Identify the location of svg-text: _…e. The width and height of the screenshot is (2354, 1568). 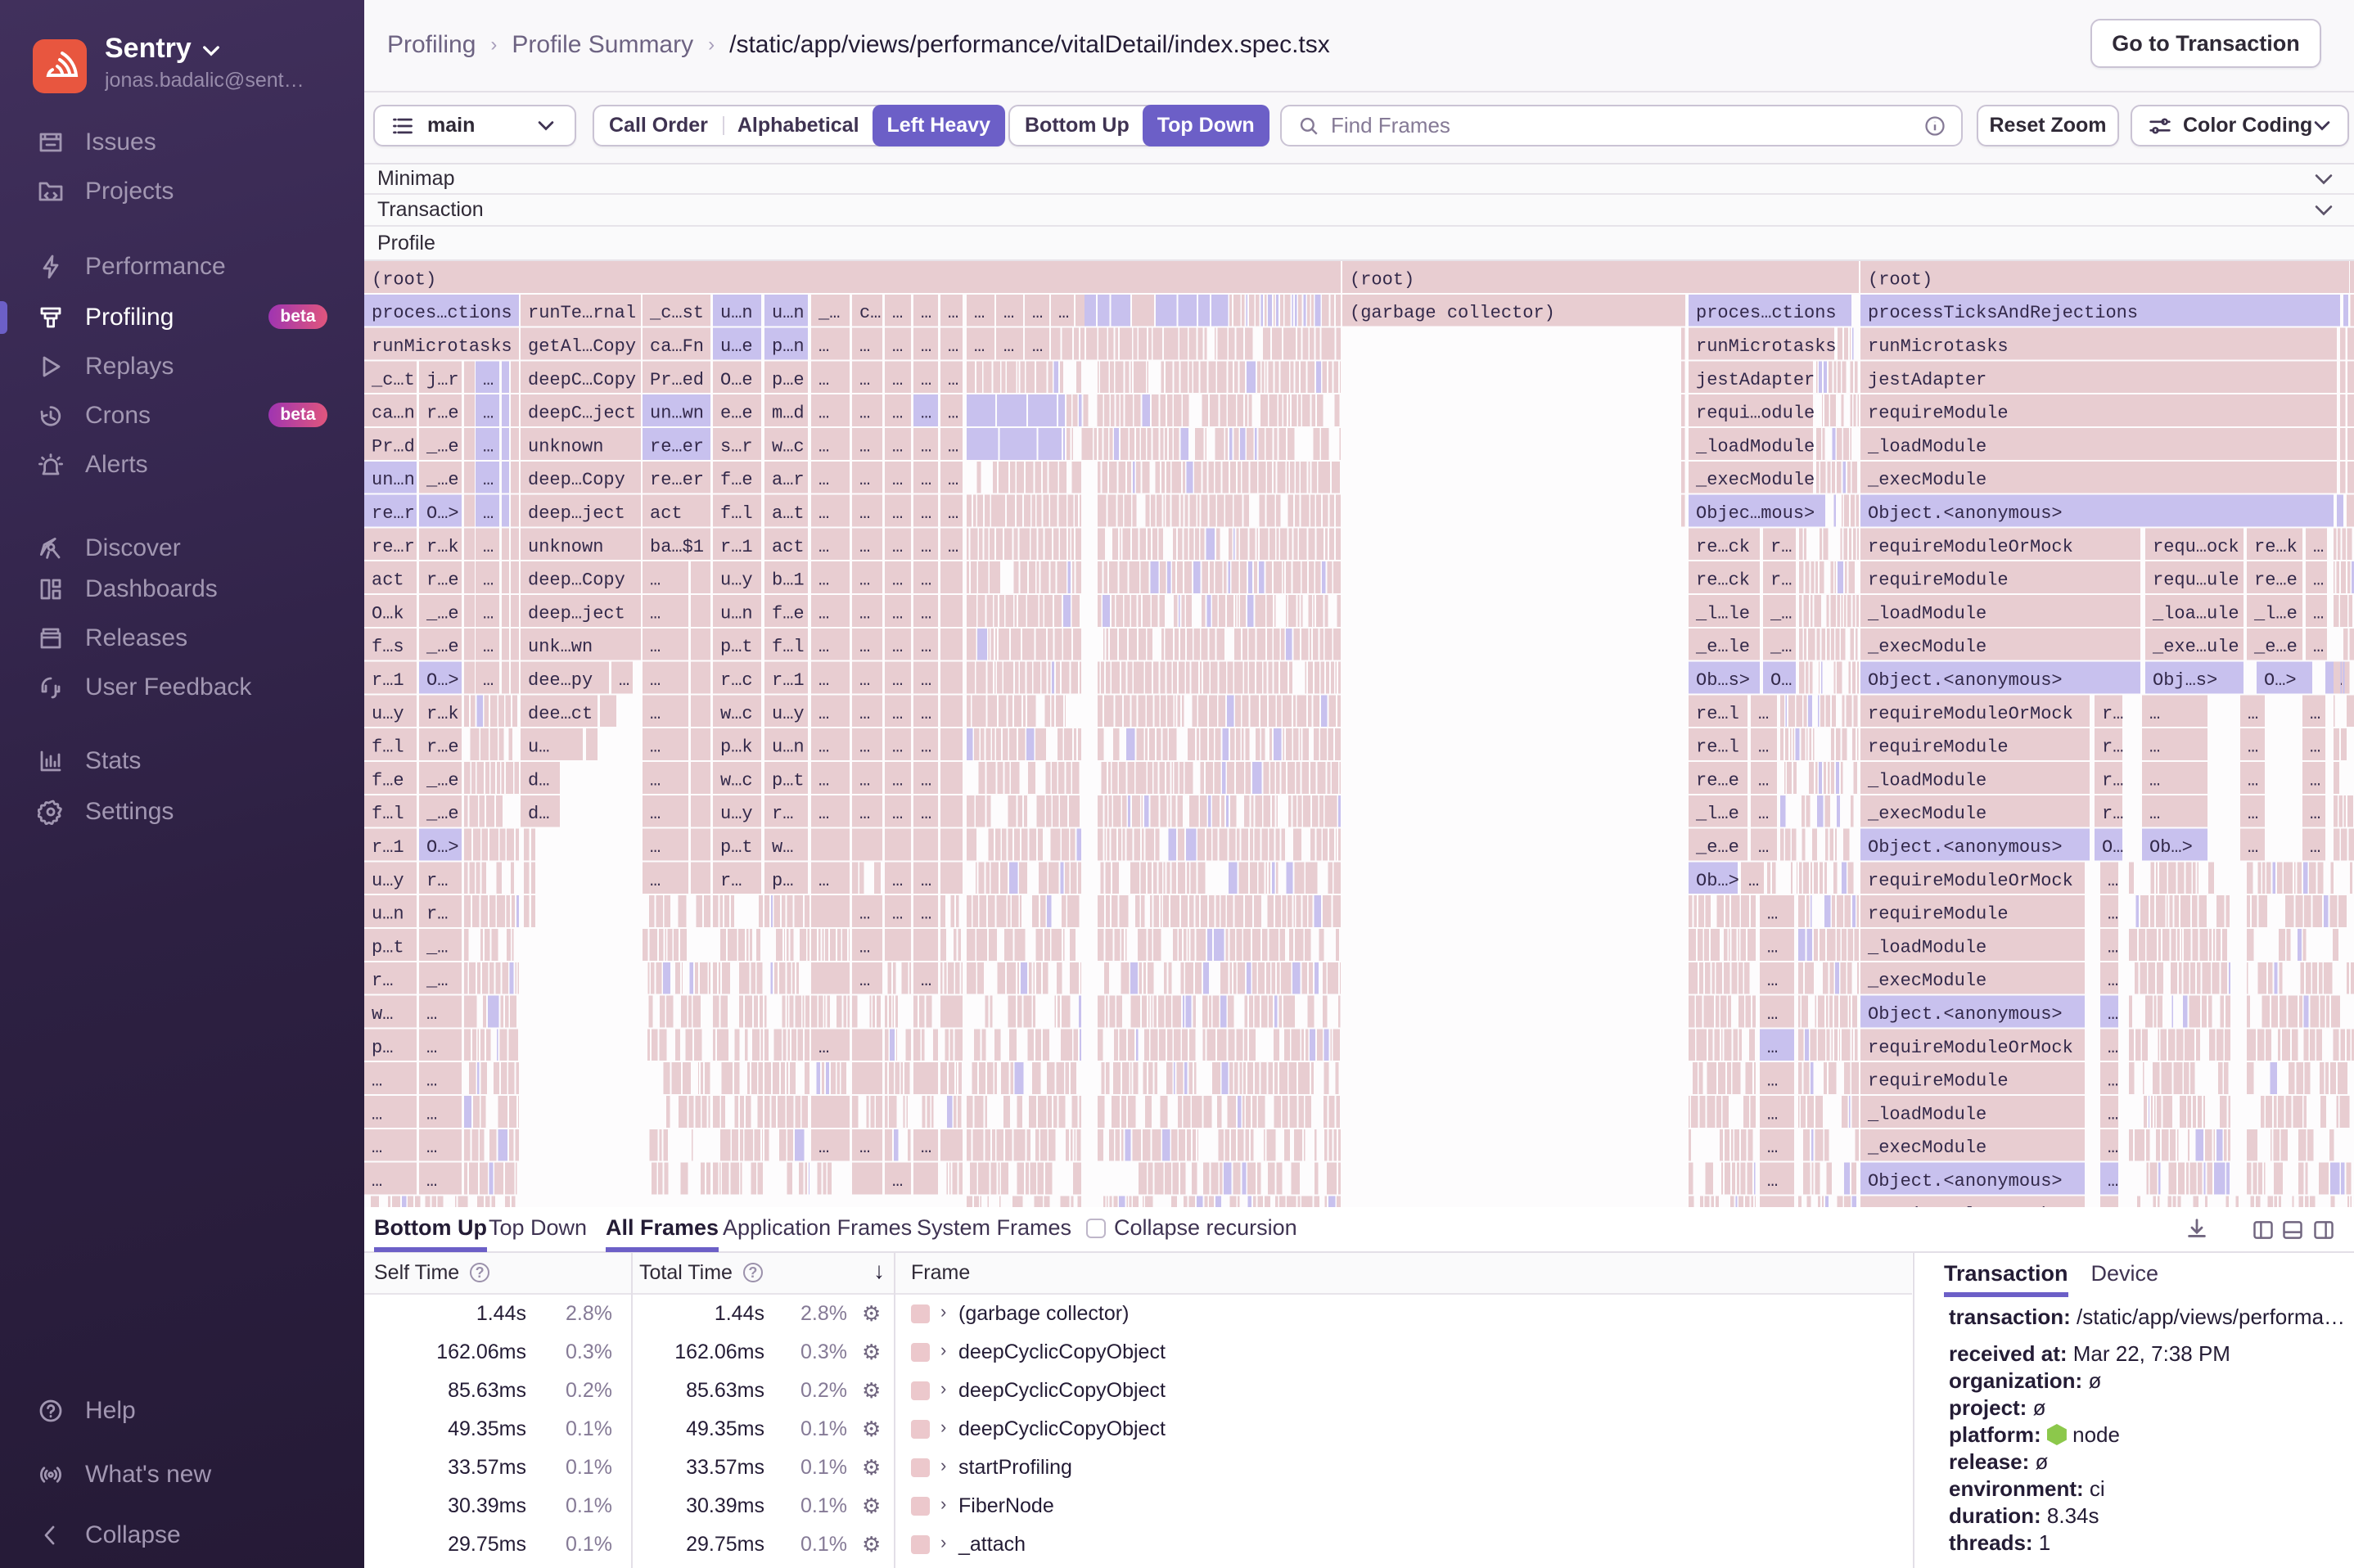
(442, 780).